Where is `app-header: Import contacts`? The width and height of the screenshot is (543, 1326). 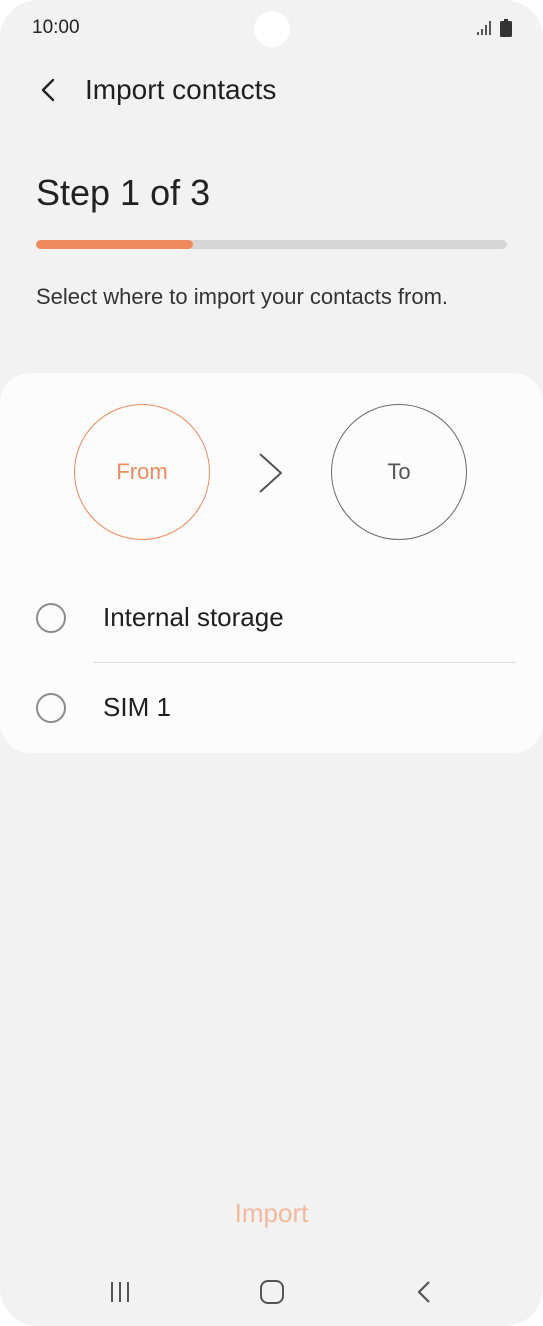 app-header: Import contacts is located at coordinates (271, 90).